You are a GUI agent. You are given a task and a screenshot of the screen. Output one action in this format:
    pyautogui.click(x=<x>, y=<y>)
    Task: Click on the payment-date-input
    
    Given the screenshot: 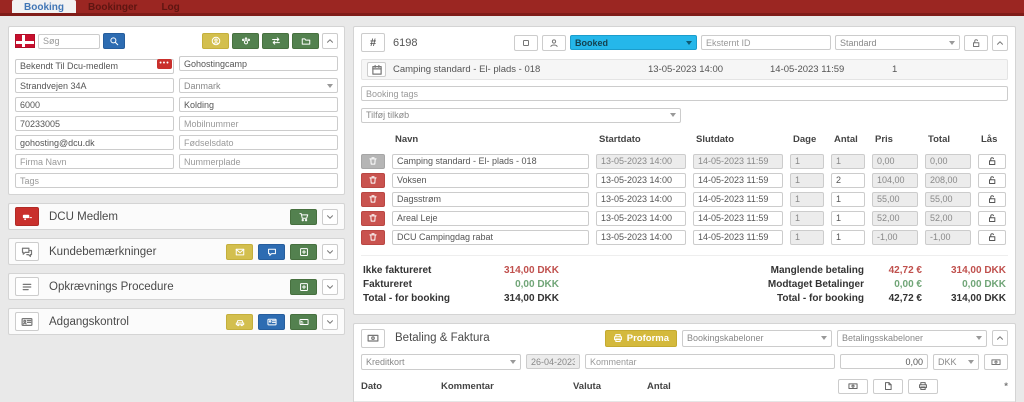 What is the action you would take?
    pyautogui.click(x=553, y=361)
    